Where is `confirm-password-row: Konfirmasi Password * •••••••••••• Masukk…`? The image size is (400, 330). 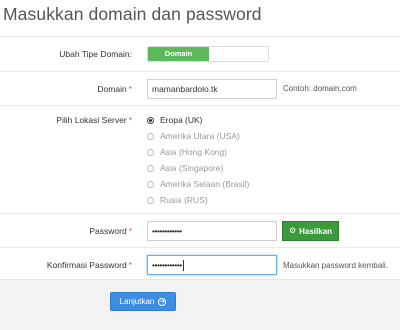
confirm-password-row: Konfirmasi Password * •••••••••••• Masukk… is located at coordinates (200, 265).